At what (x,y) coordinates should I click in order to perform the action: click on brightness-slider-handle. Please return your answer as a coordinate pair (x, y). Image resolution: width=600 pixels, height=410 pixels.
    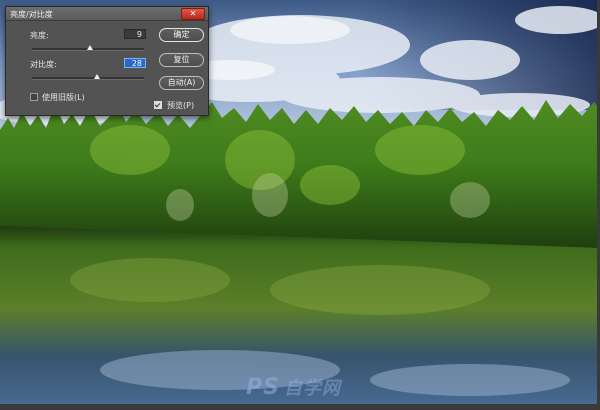
    Looking at the image, I should click on (90, 47).